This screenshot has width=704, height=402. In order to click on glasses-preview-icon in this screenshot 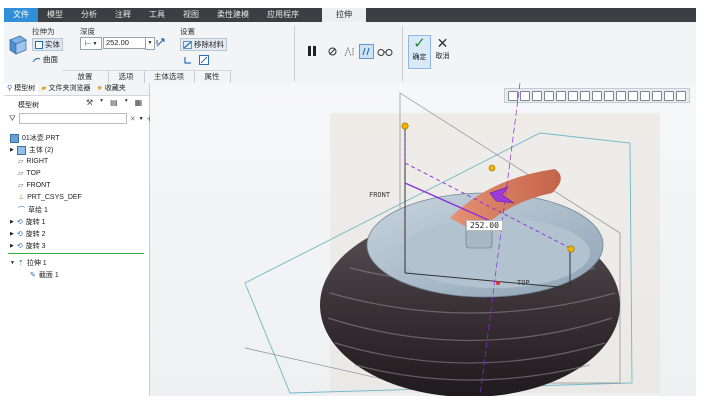, I will do `click(385, 52)`.